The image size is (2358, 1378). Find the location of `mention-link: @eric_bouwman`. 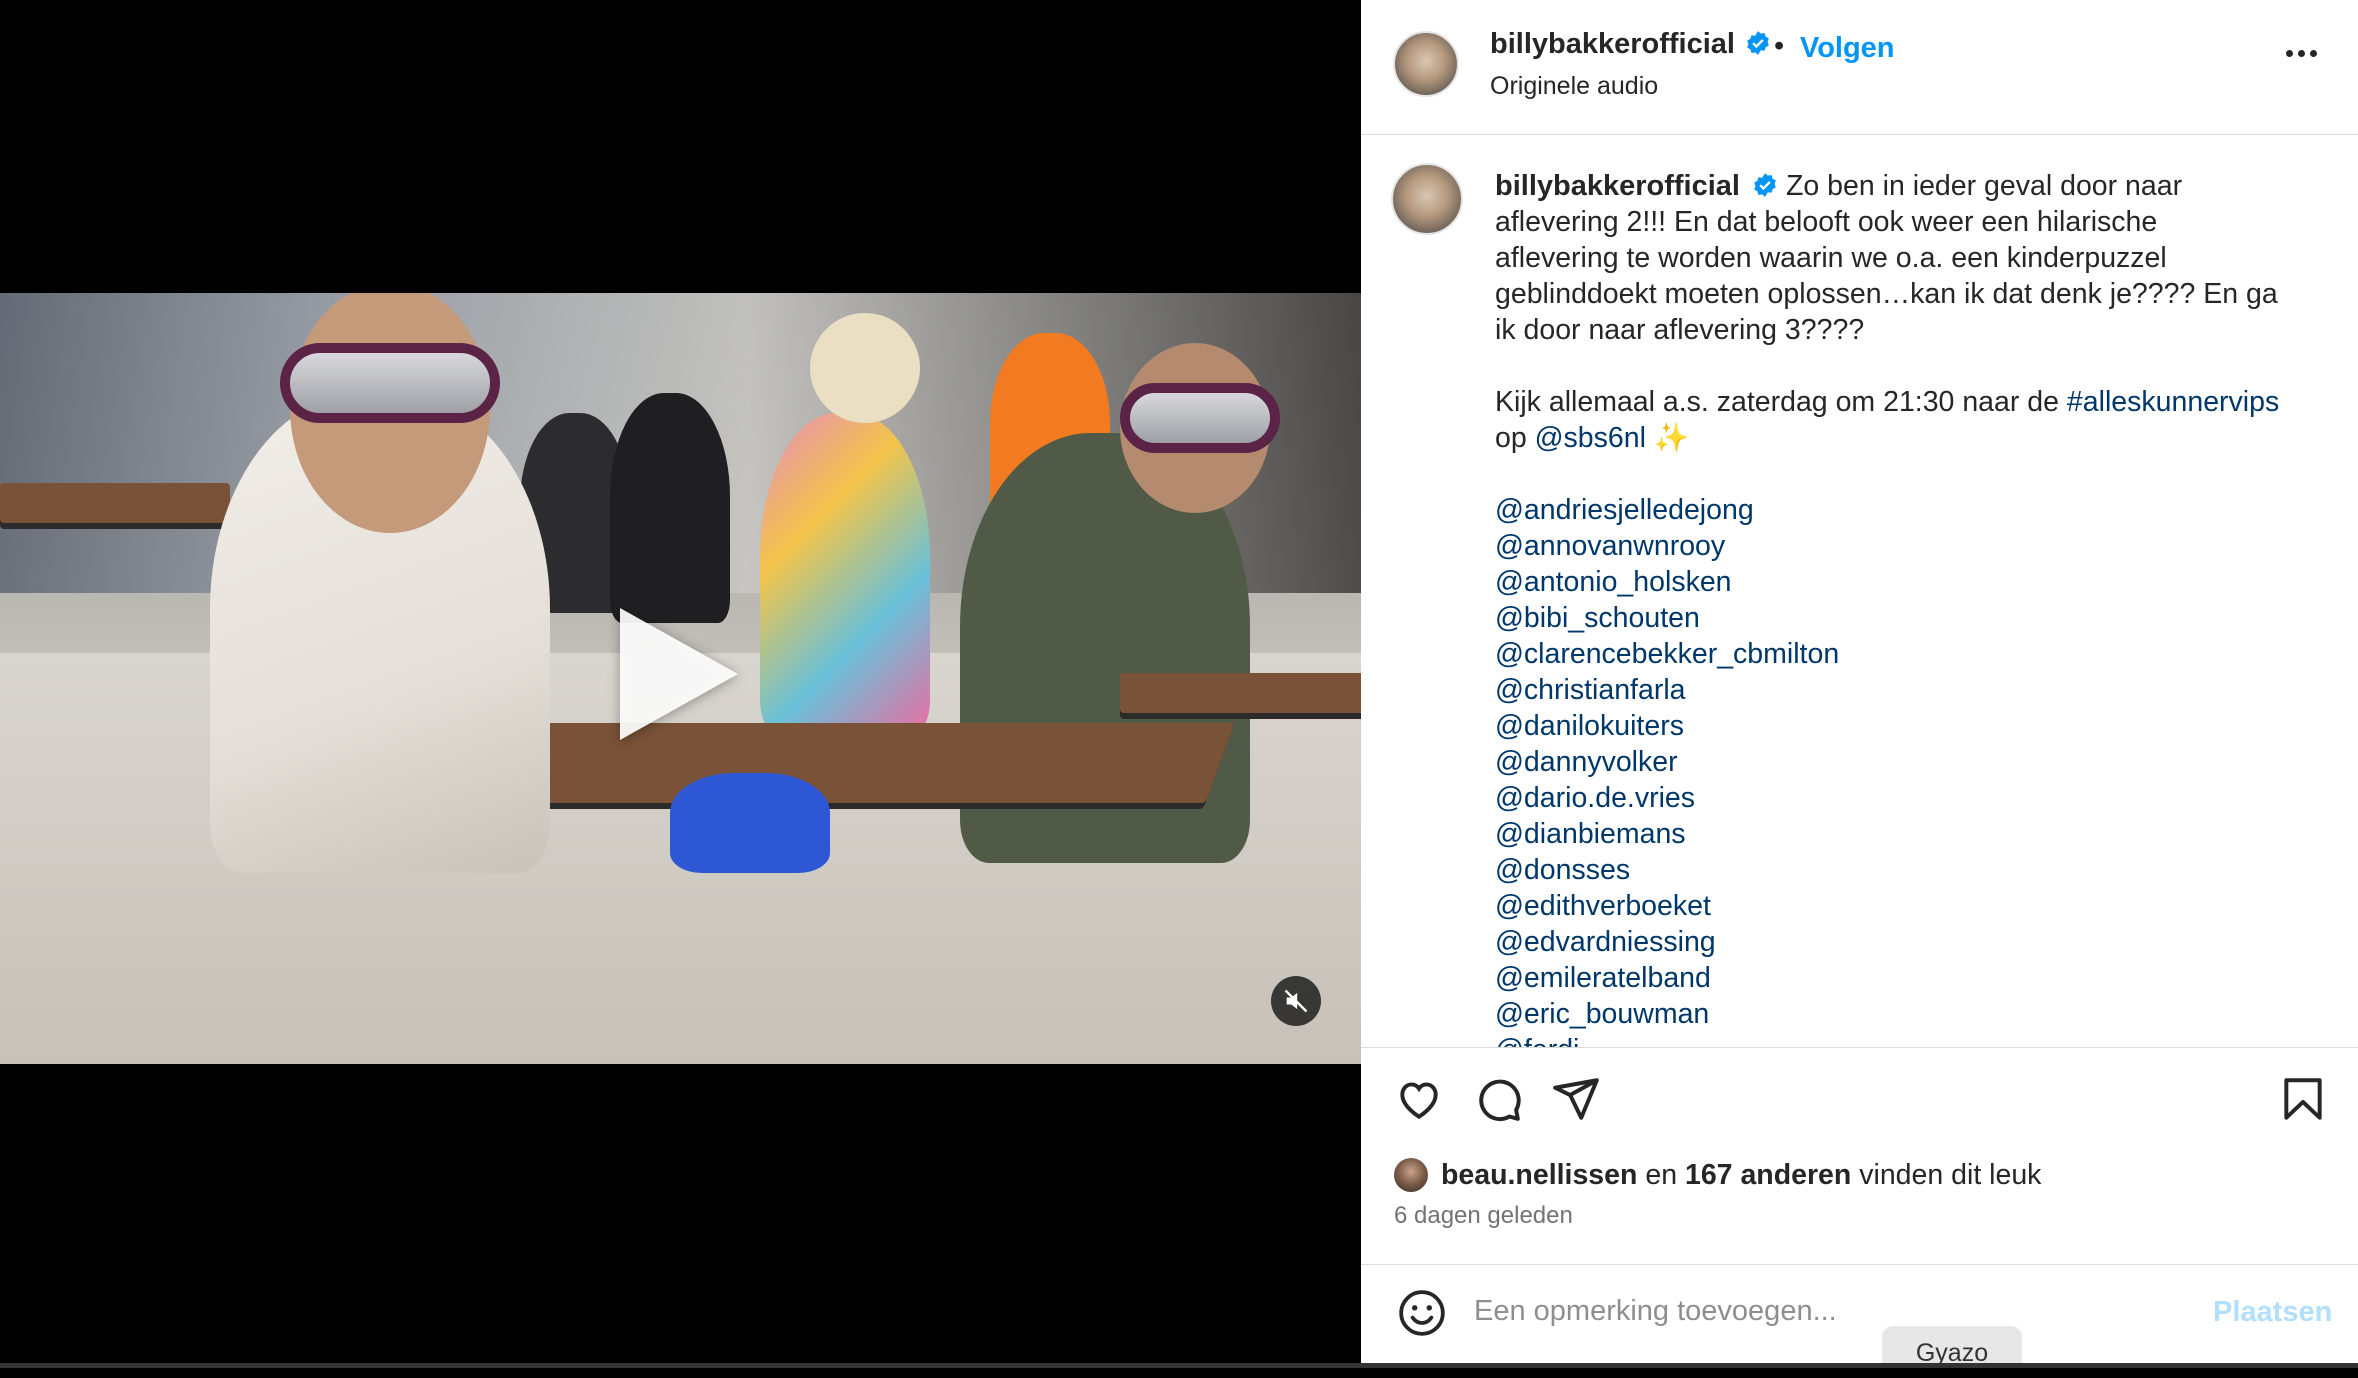

mention-link: @eric_bouwman is located at coordinates (1895, 1014).